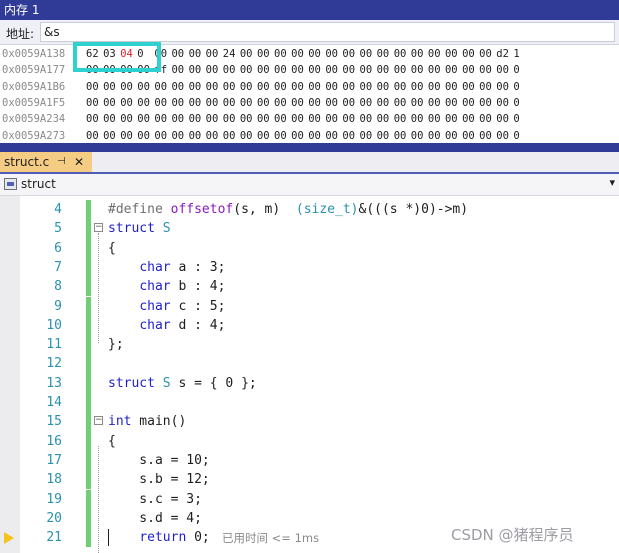 The width and height of the screenshot is (619, 553). I want to click on window-splitter, so click(309, 147).